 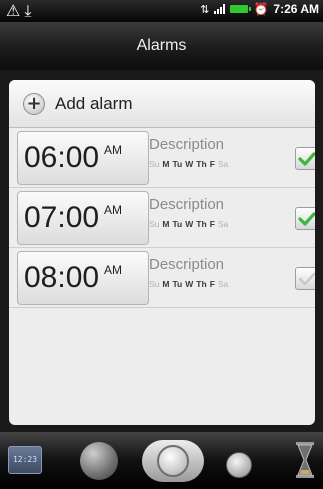 What do you see at coordinates (62, 157) in the screenshot?
I see `alarm-time: 06:00` at bounding box center [62, 157].